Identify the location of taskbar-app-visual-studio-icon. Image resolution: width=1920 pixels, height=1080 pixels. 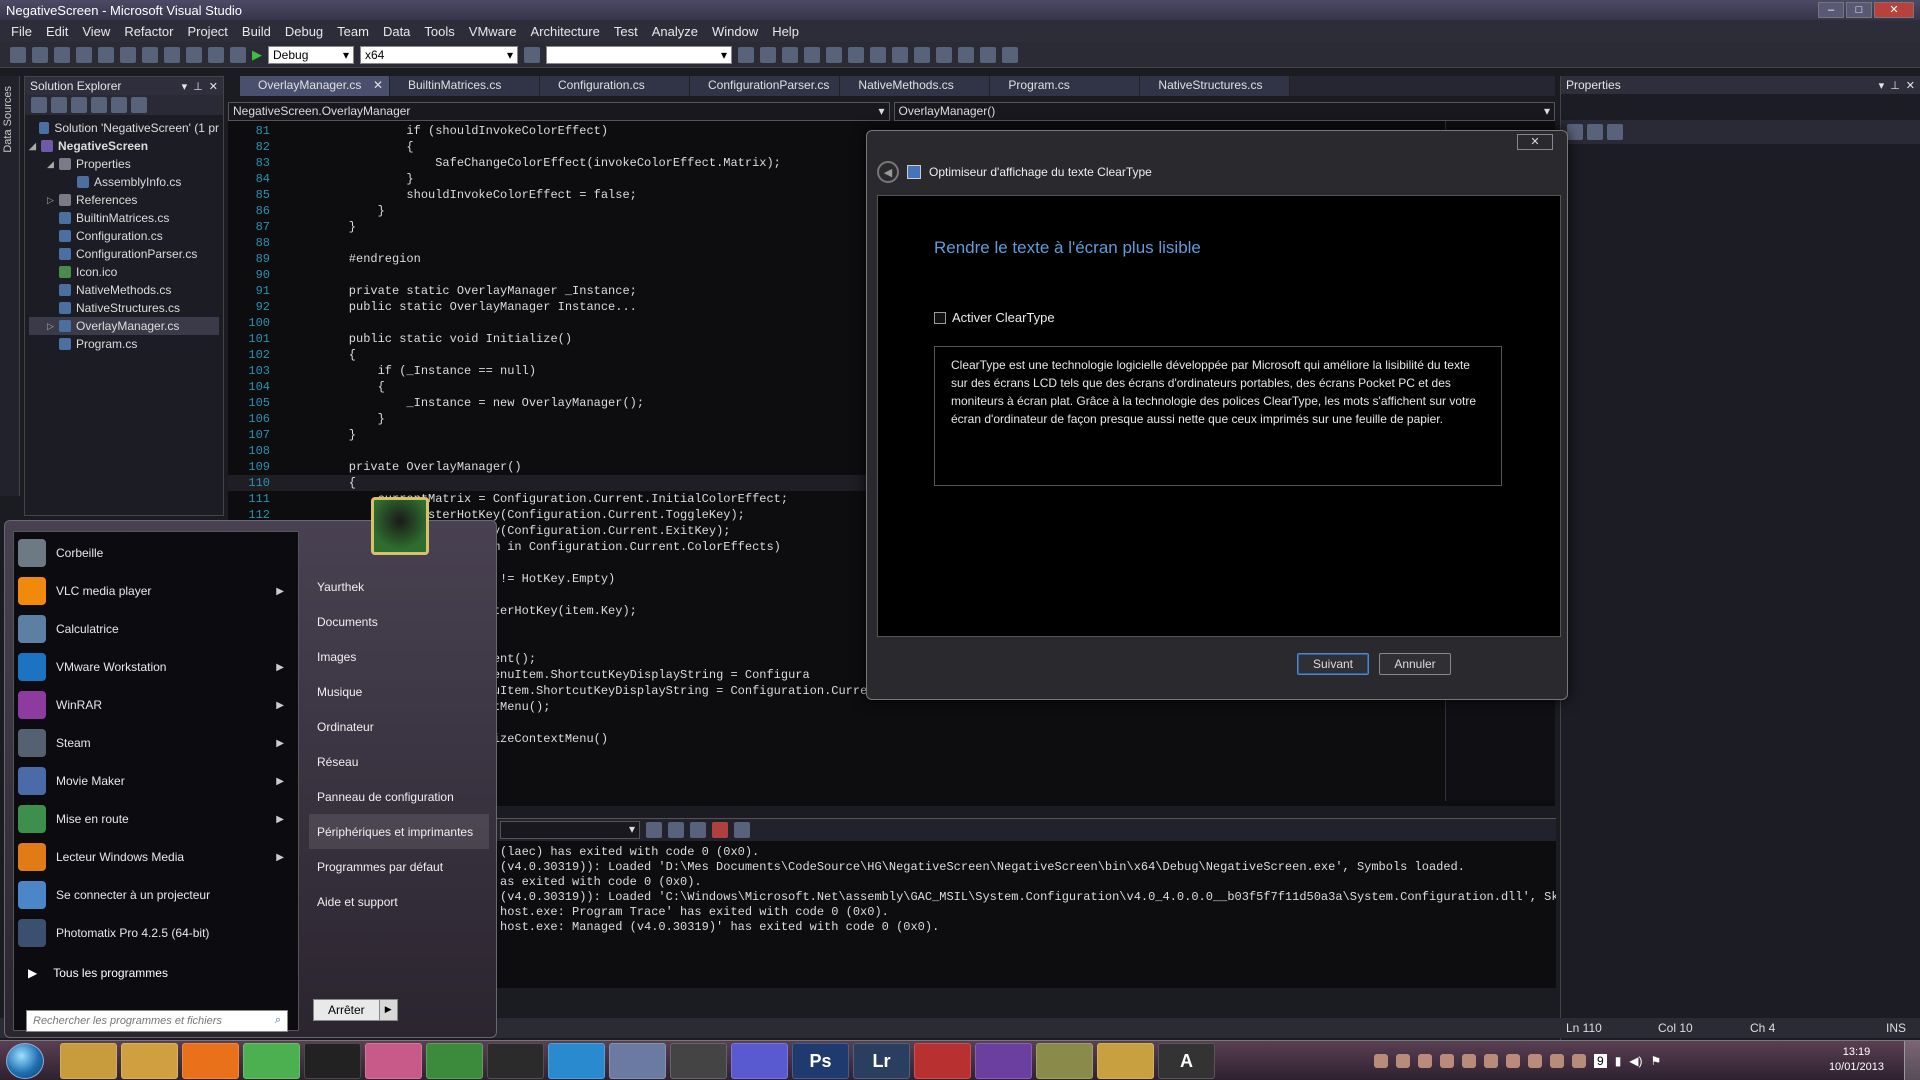
(1003, 1061).